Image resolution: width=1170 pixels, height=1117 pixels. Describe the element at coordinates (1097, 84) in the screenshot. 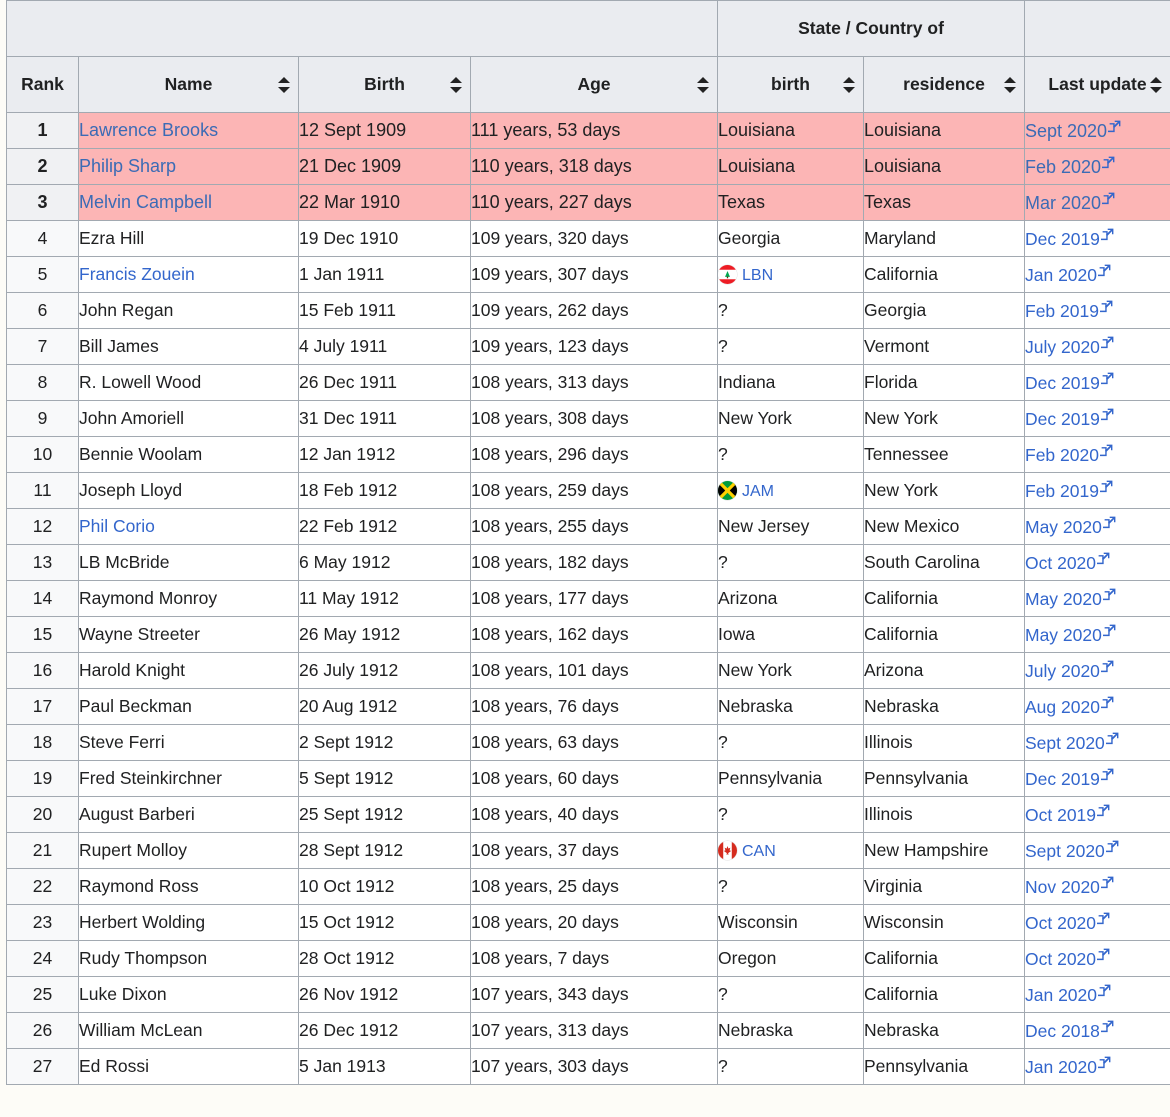

I see `column-header-update: Last update` at that location.